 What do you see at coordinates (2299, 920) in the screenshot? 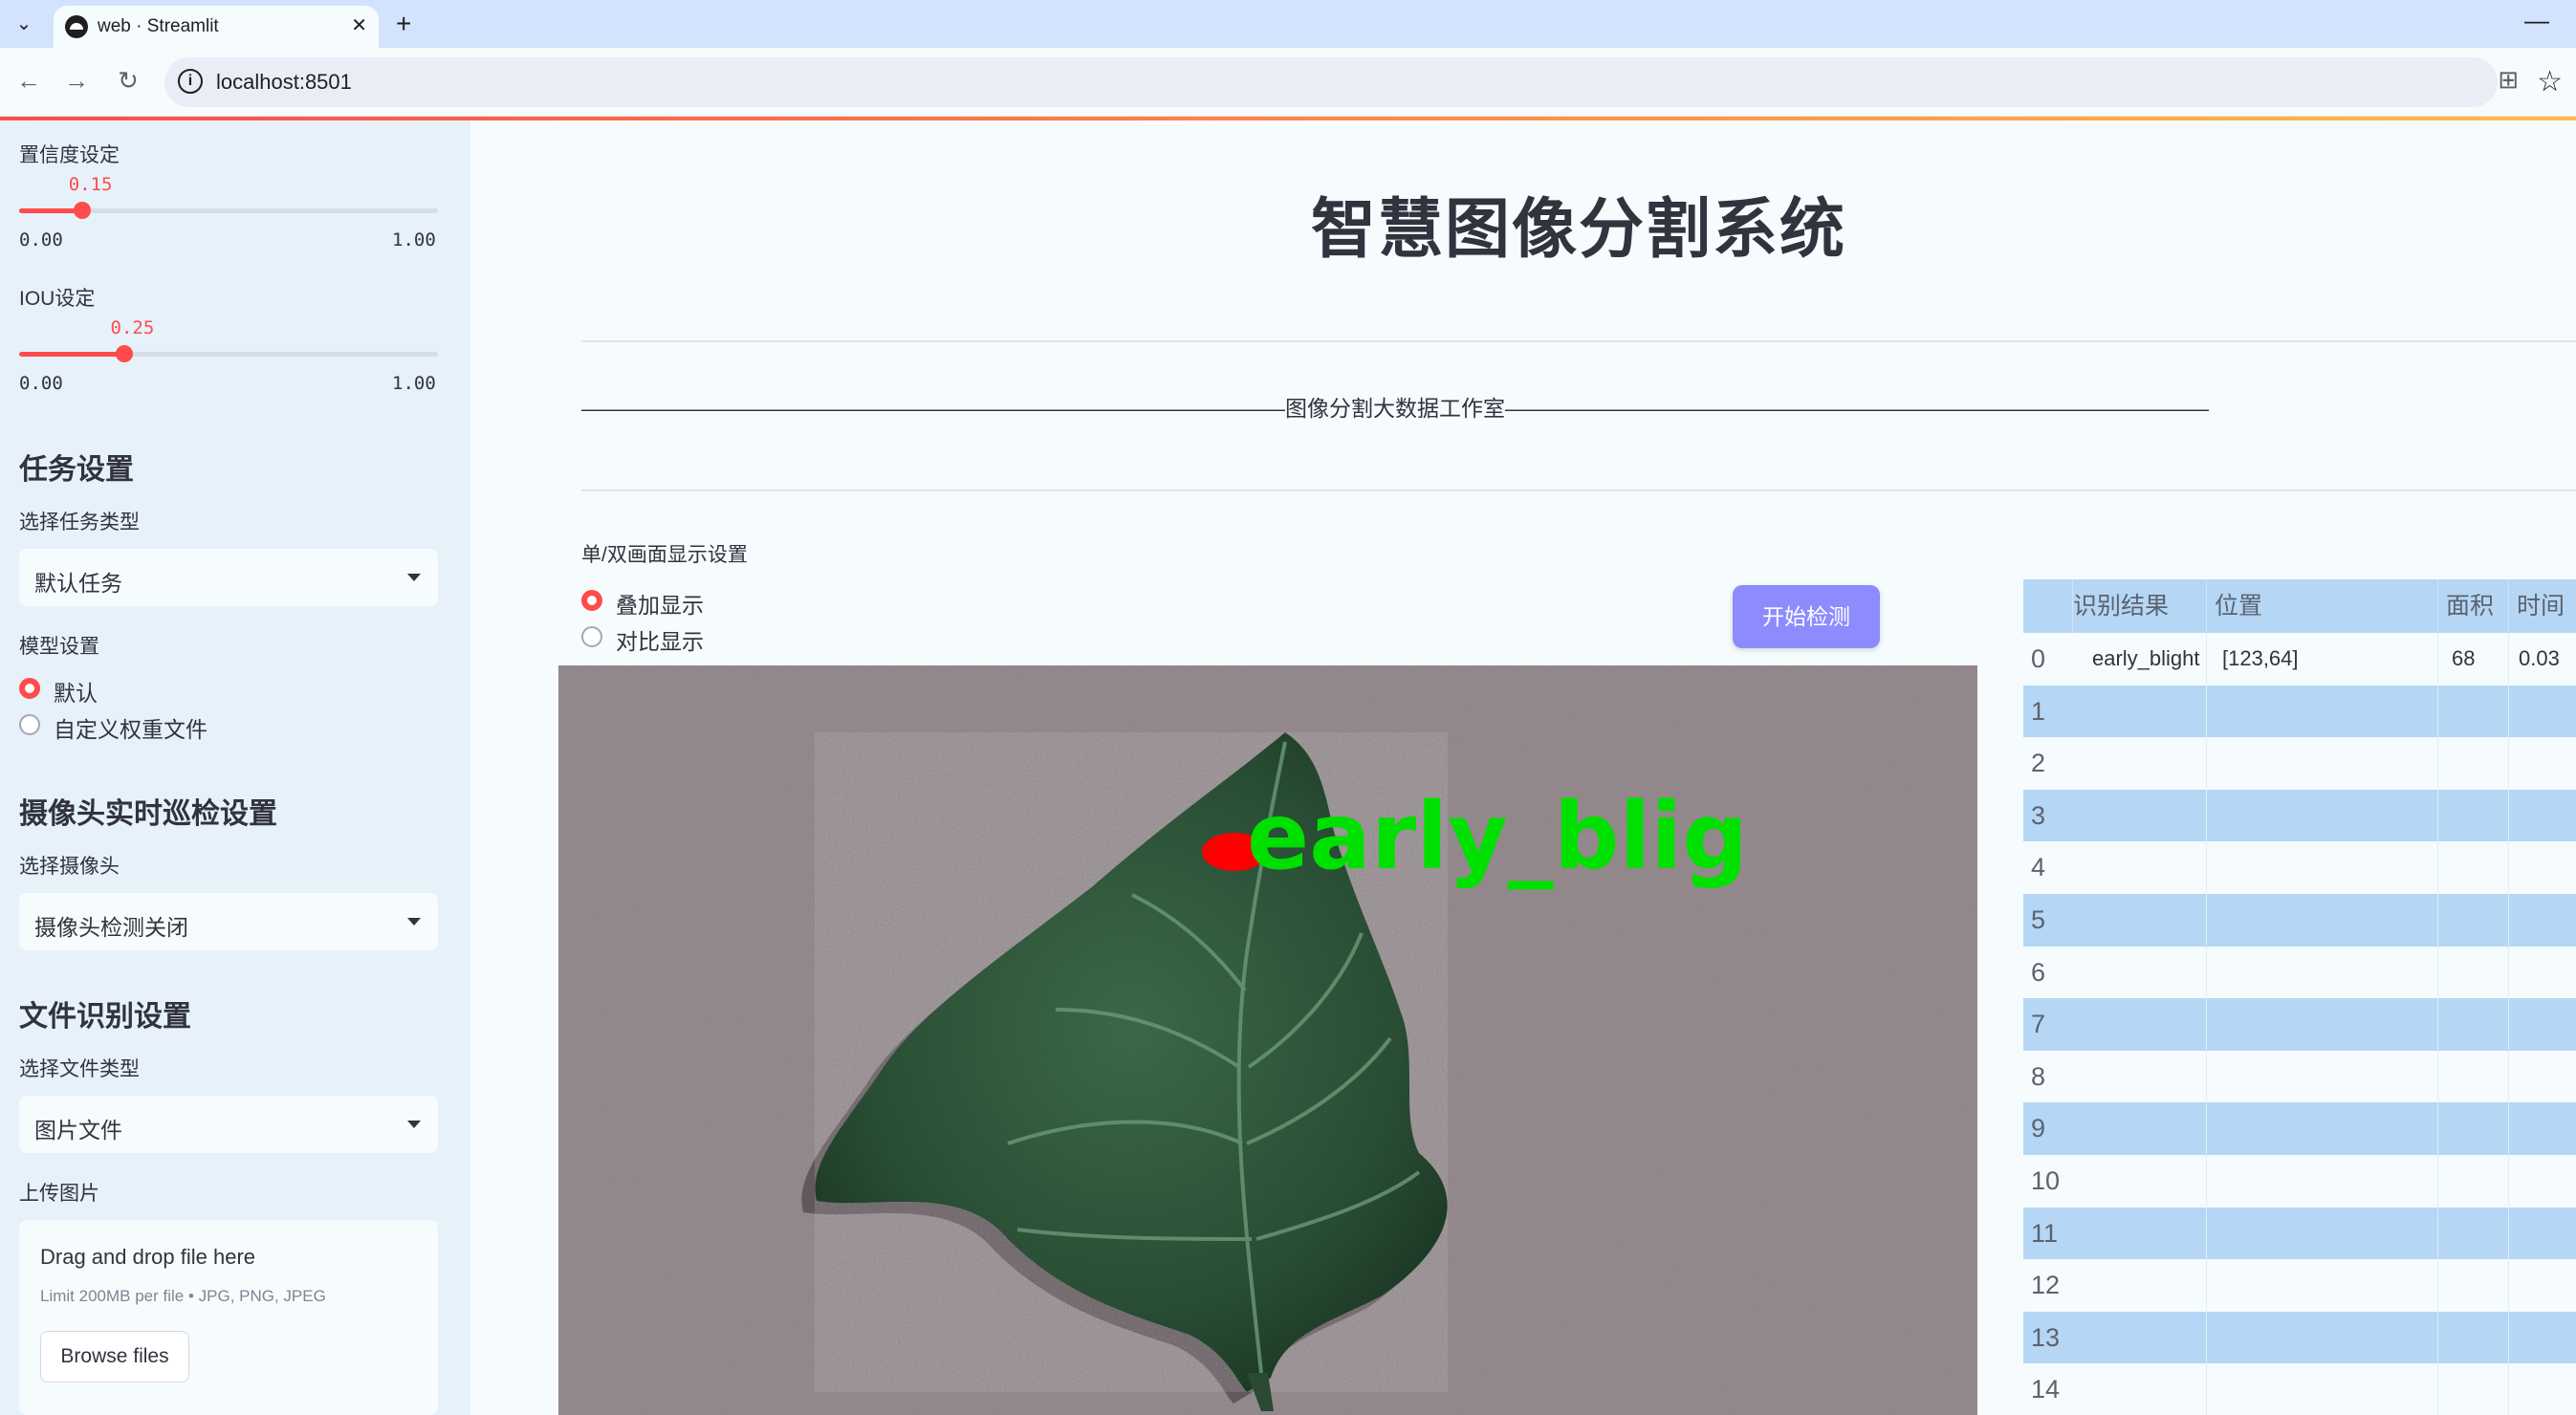
I see `table-row: 5` at bounding box center [2299, 920].